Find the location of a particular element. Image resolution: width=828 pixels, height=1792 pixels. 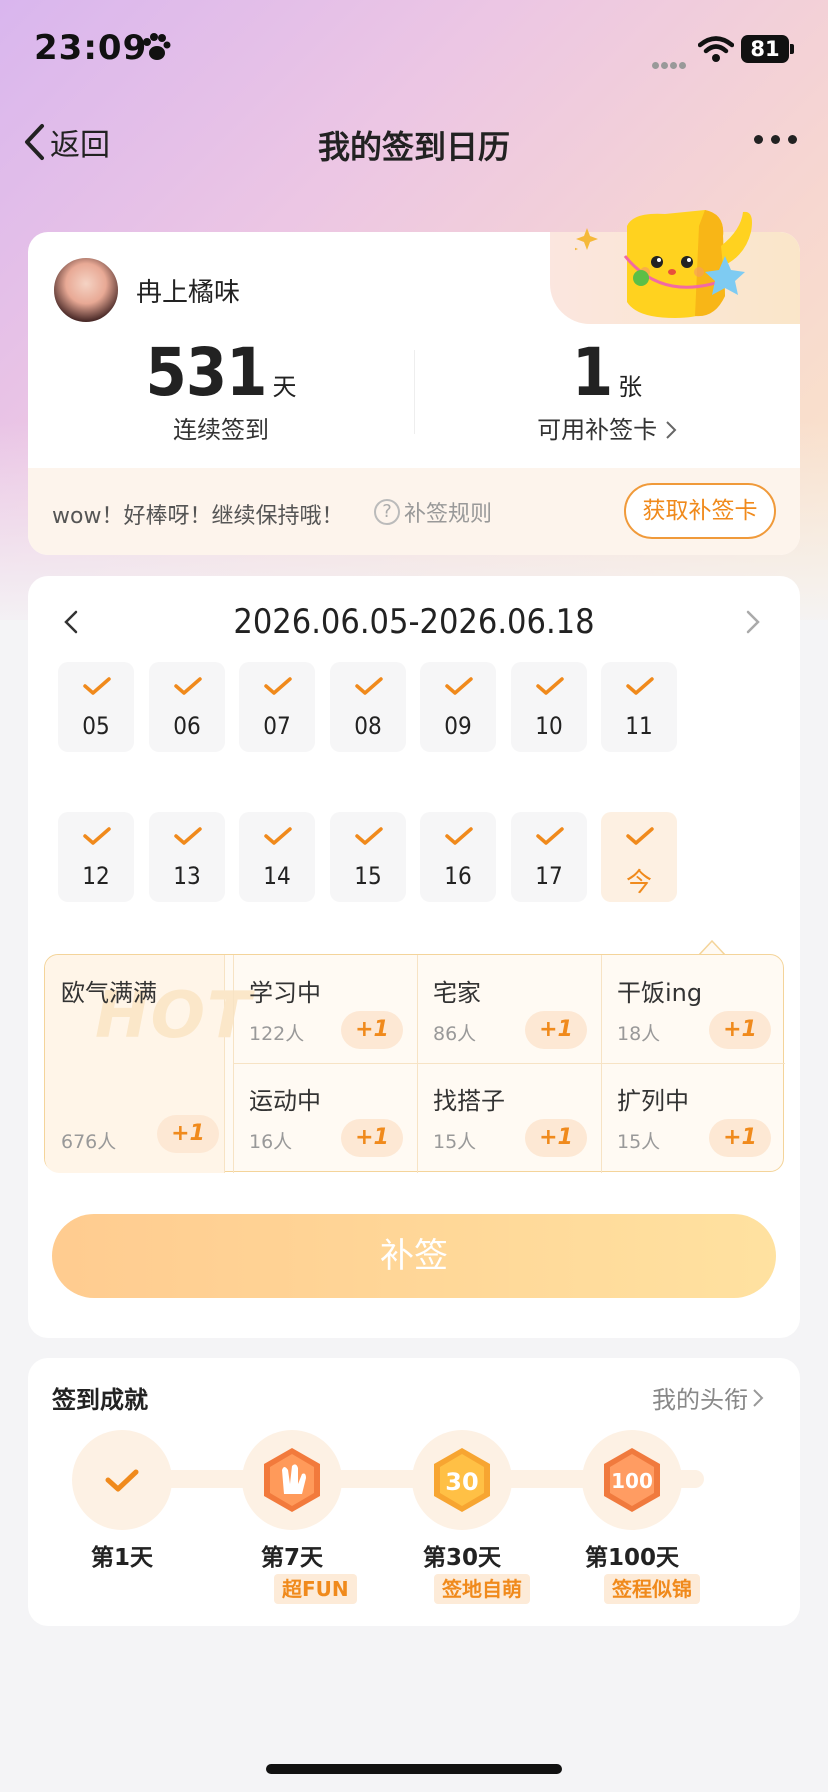

day-cell: 08 is located at coordinates (368, 707).